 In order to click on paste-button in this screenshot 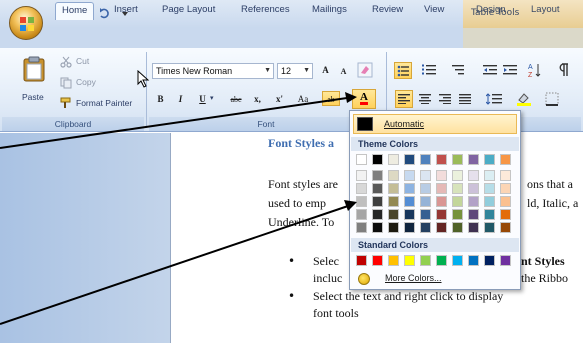, I will do `click(34, 76)`.